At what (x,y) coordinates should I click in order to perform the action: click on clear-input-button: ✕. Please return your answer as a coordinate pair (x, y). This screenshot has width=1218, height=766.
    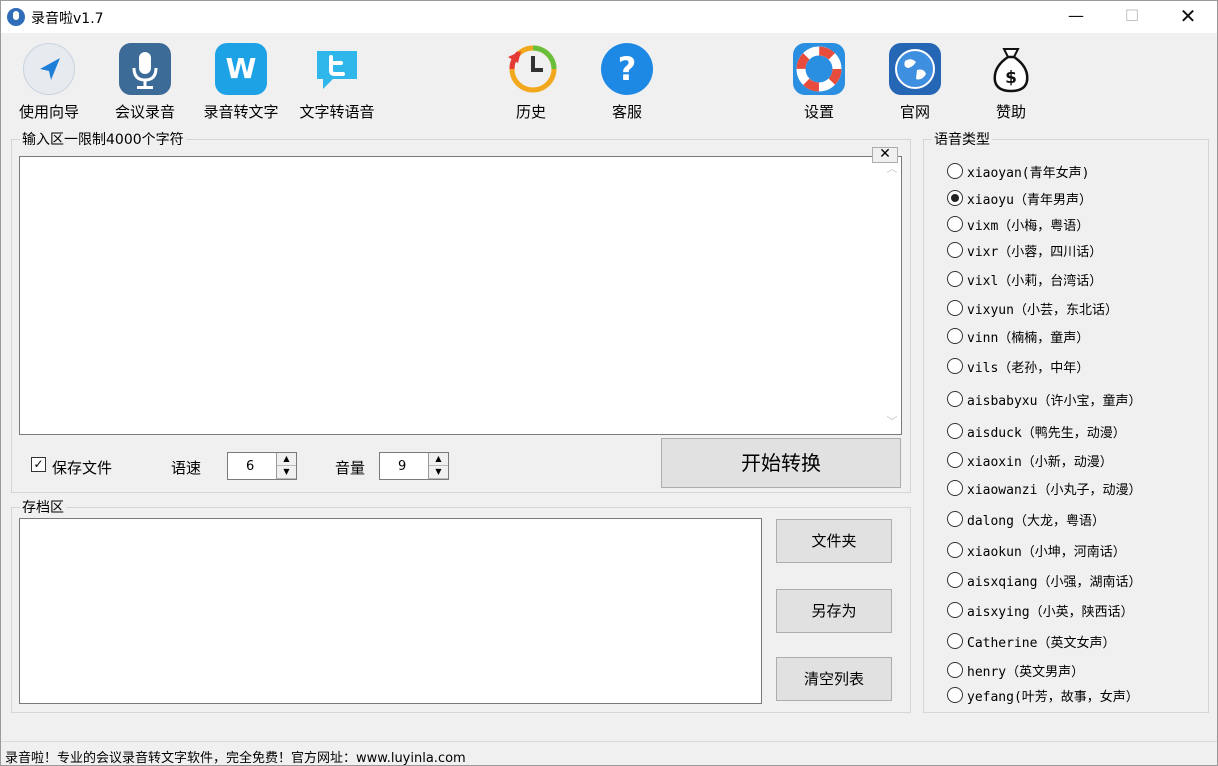
    Looking at the image, I should click on (885, 155).